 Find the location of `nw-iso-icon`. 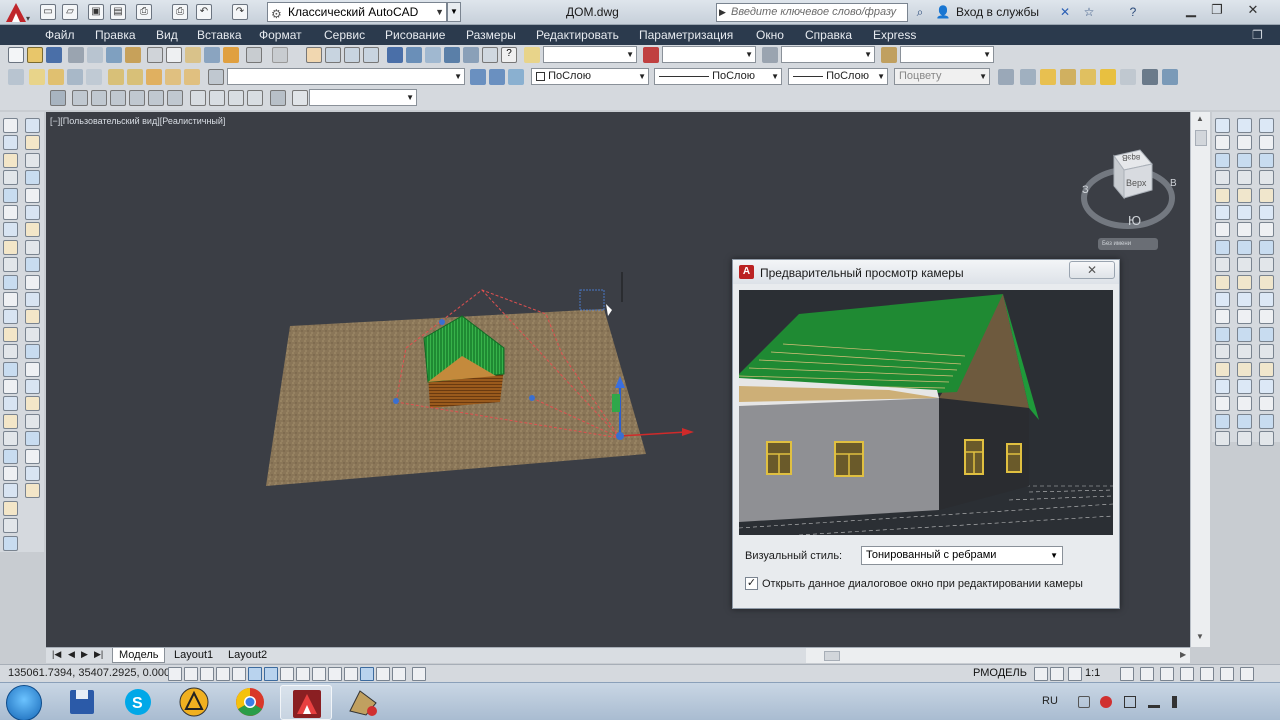

nw-iso-icon is located at coordinates (255, 98).